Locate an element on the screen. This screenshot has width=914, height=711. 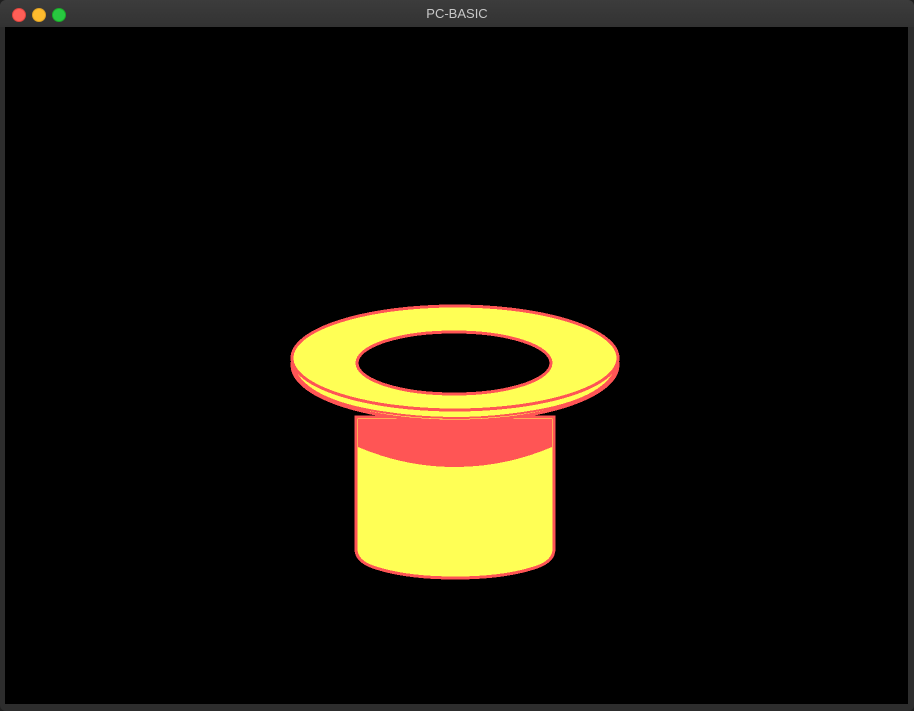
hat-opening is located at coordinates (454, 363).